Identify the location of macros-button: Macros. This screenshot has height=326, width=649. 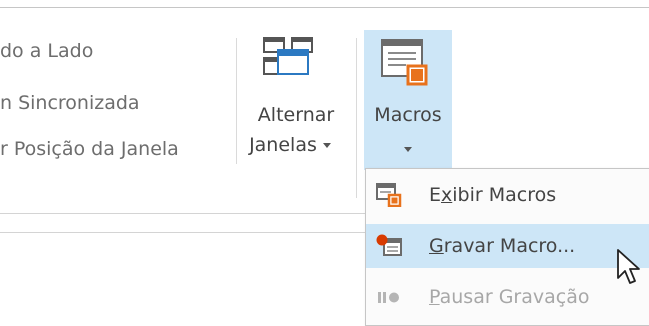
(408, 100).